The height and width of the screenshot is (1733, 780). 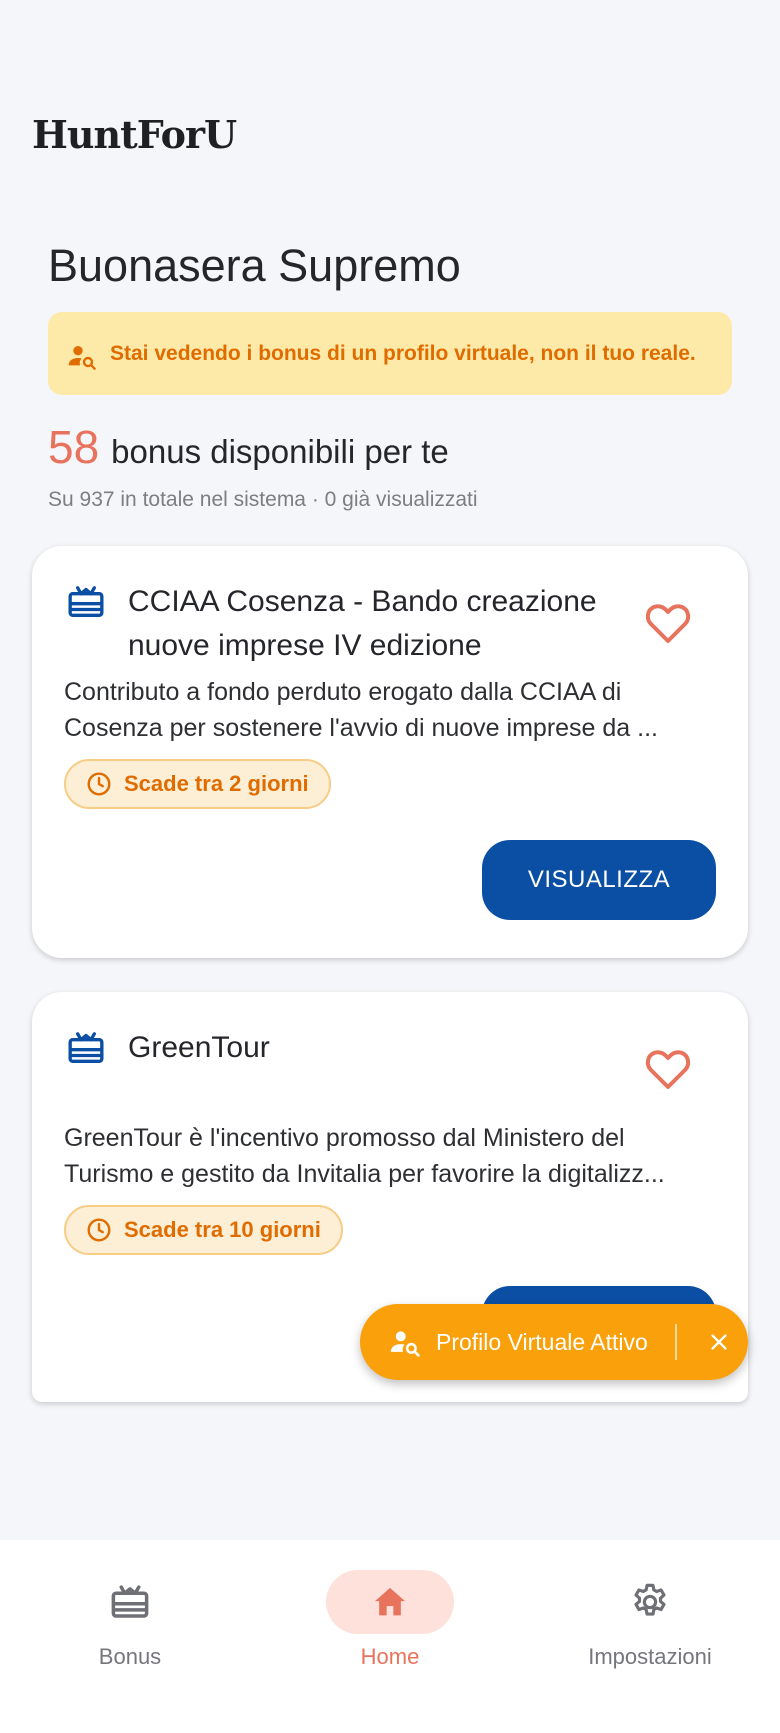 I want to click on nav-label-settings: Impostazioni, so click(x=650, y=1656).